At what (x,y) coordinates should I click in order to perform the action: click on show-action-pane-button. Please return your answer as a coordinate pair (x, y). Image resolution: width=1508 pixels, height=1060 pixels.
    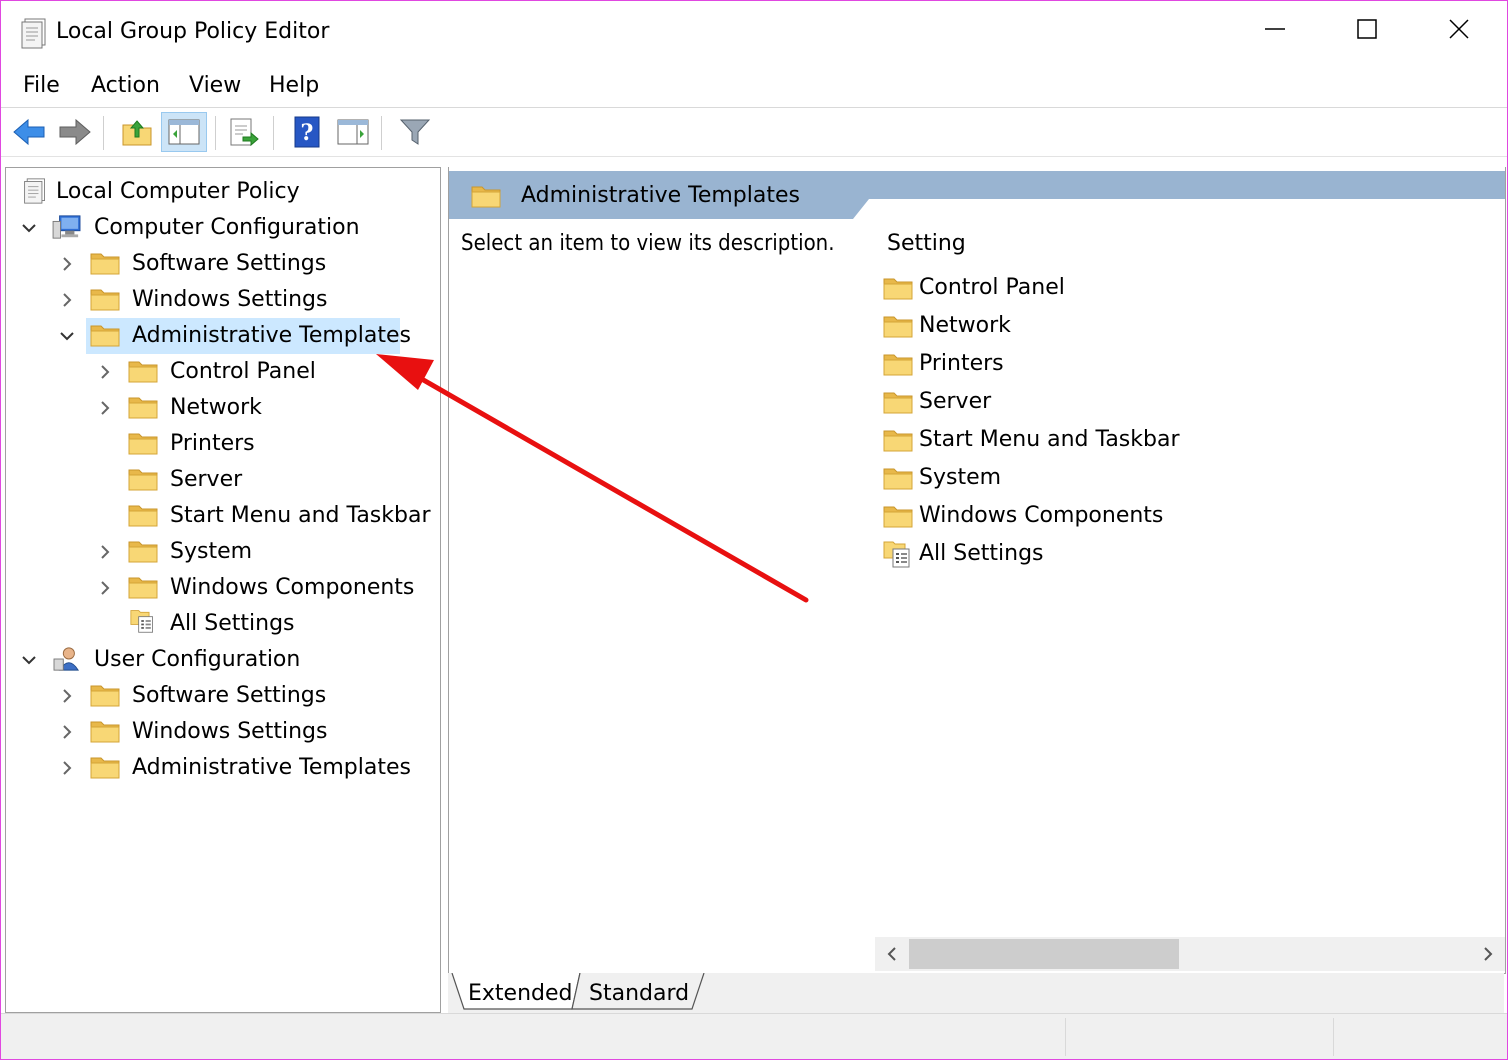
    Looking at the image, I should click on (353, 132).